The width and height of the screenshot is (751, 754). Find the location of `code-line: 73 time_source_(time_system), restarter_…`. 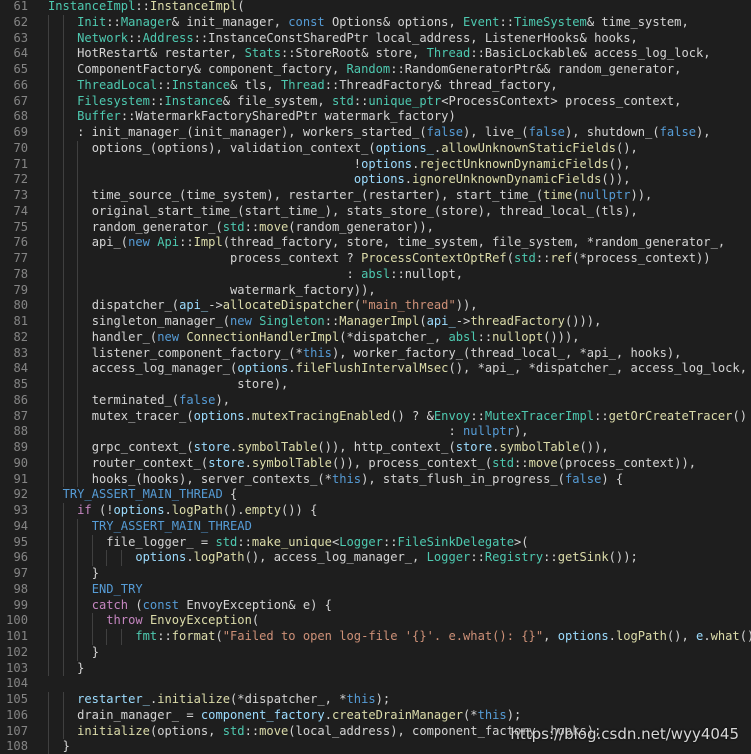

code-line: 73 time_source_(time_system), restarter_… is located at coordinates (375, 196).